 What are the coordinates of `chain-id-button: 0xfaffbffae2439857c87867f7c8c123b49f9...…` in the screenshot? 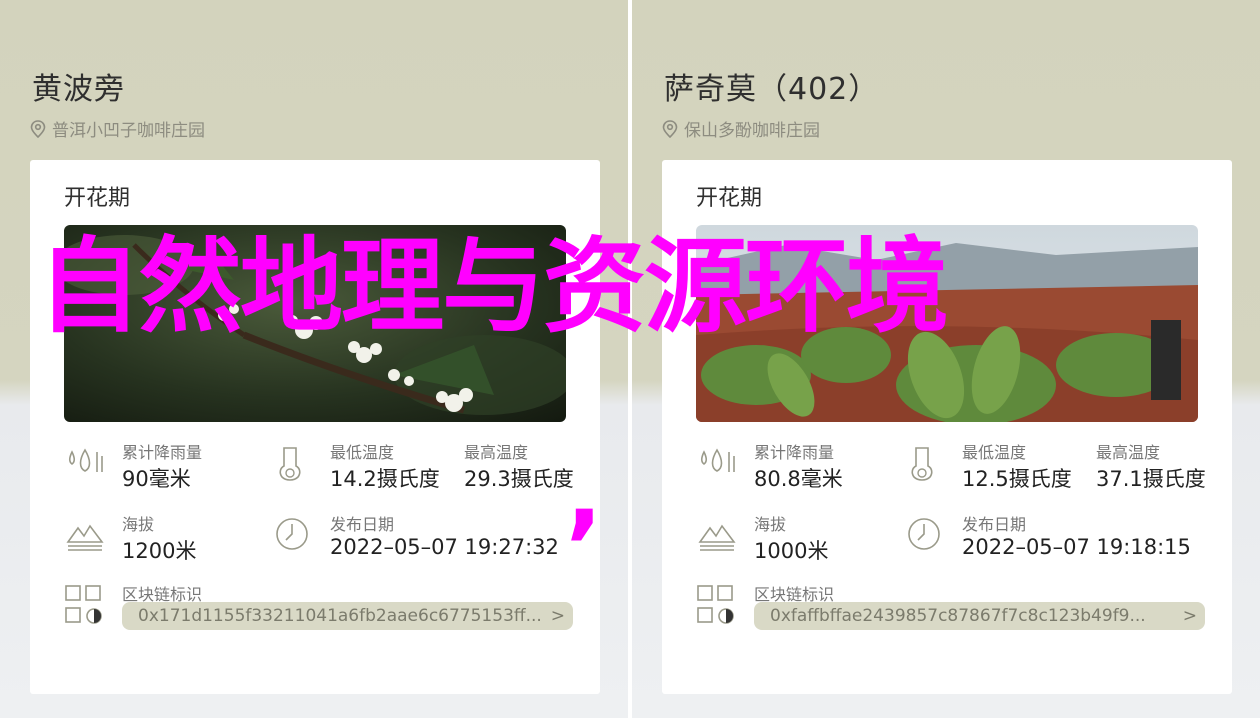 It's located at (979, 616).